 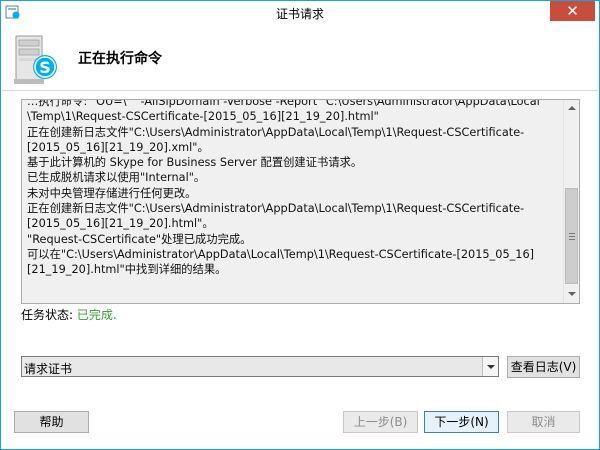 What do you see at coordinates (139, 239) in the screenshot?
I see `log-line: "Request-CSCertificate"处理已成功完成。` at bounding box center [139, 239].